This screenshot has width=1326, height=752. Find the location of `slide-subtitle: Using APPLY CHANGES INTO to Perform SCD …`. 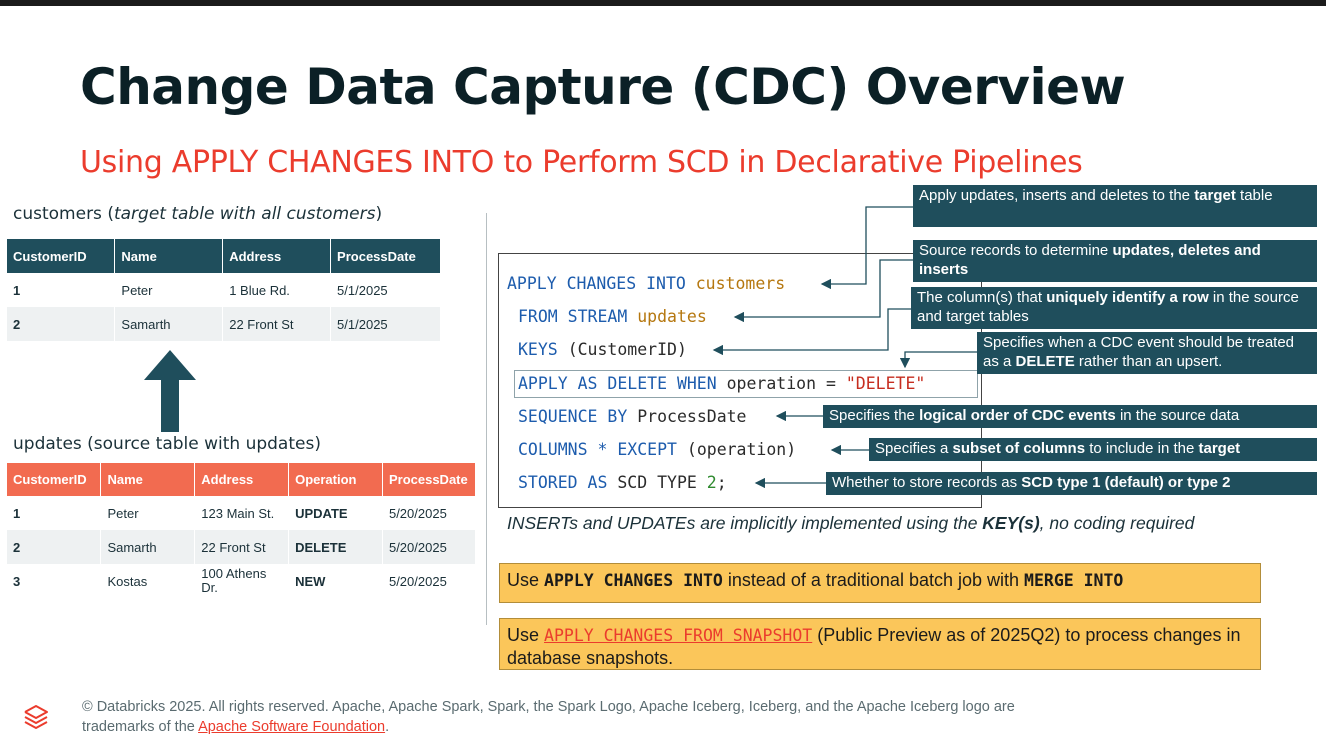

slide-subtitle: Using APPLY CHANGES INTO to Perform SCD … is located at coordinates (581, 162).